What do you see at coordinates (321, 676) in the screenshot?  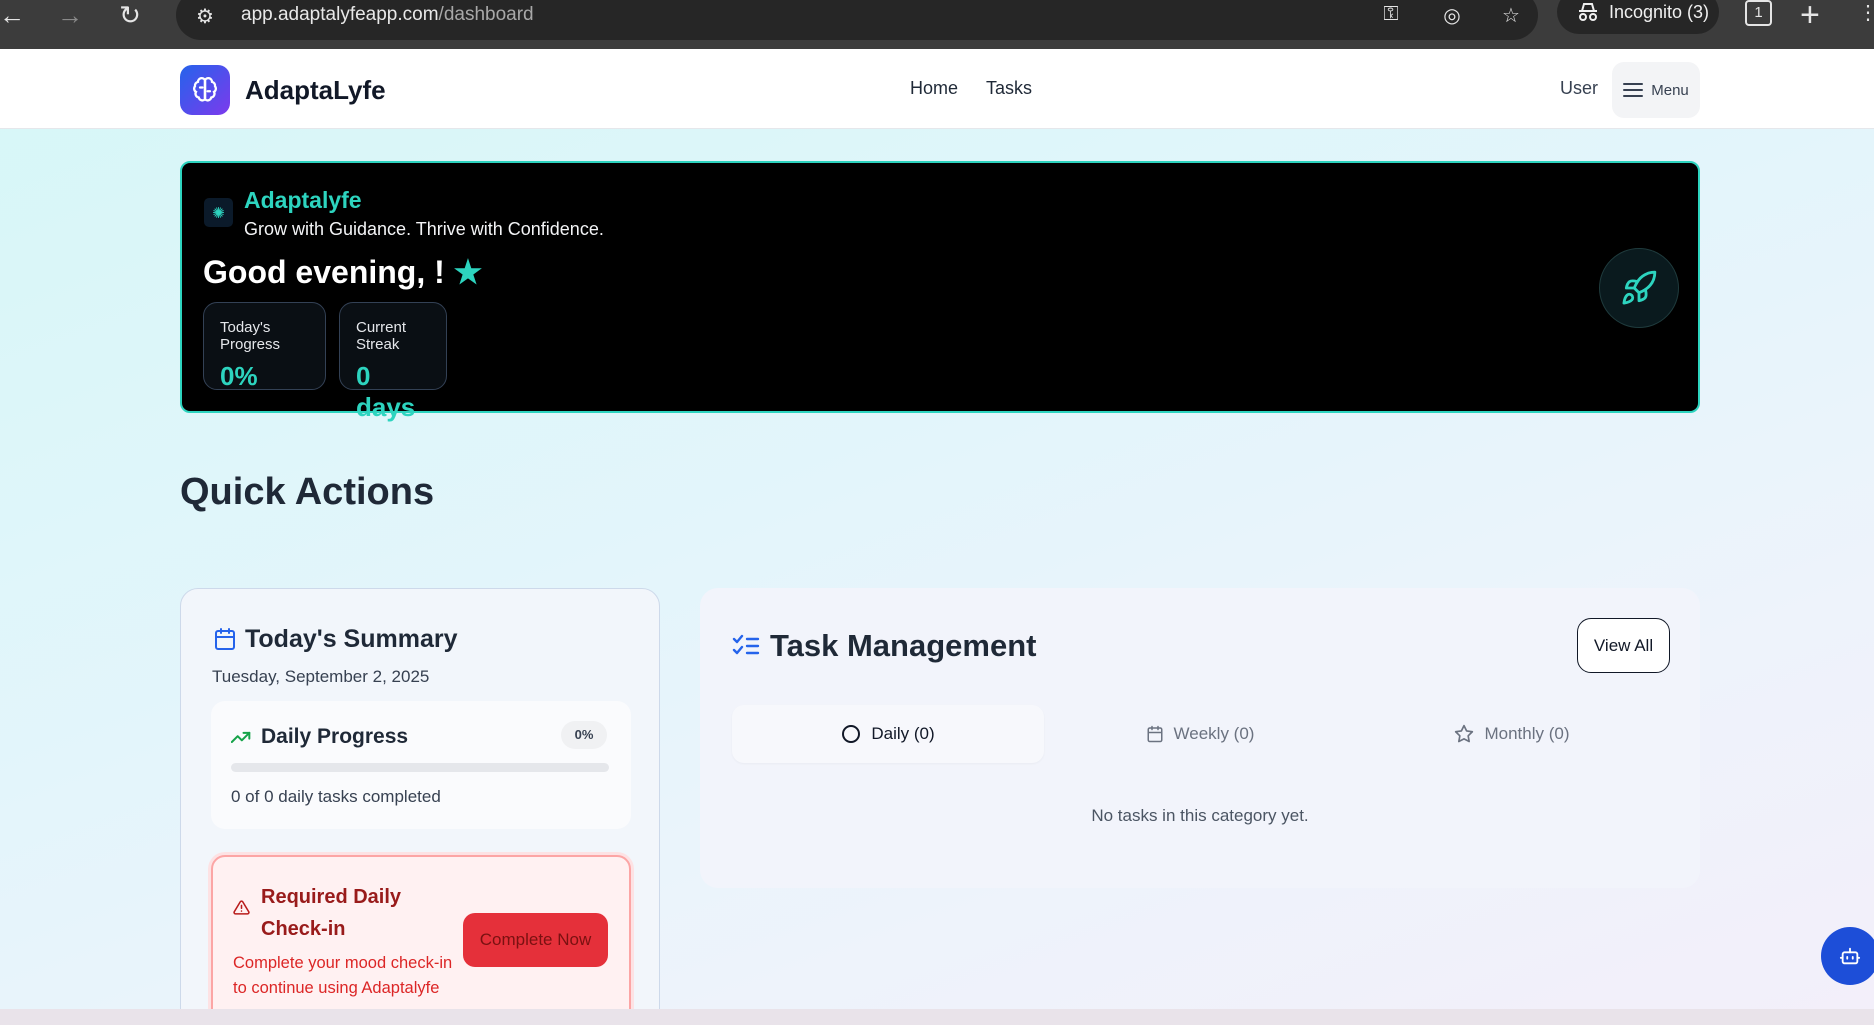 I see `summary-date: Tuesday, September 2, 2025` at bounding box center [321, 676].